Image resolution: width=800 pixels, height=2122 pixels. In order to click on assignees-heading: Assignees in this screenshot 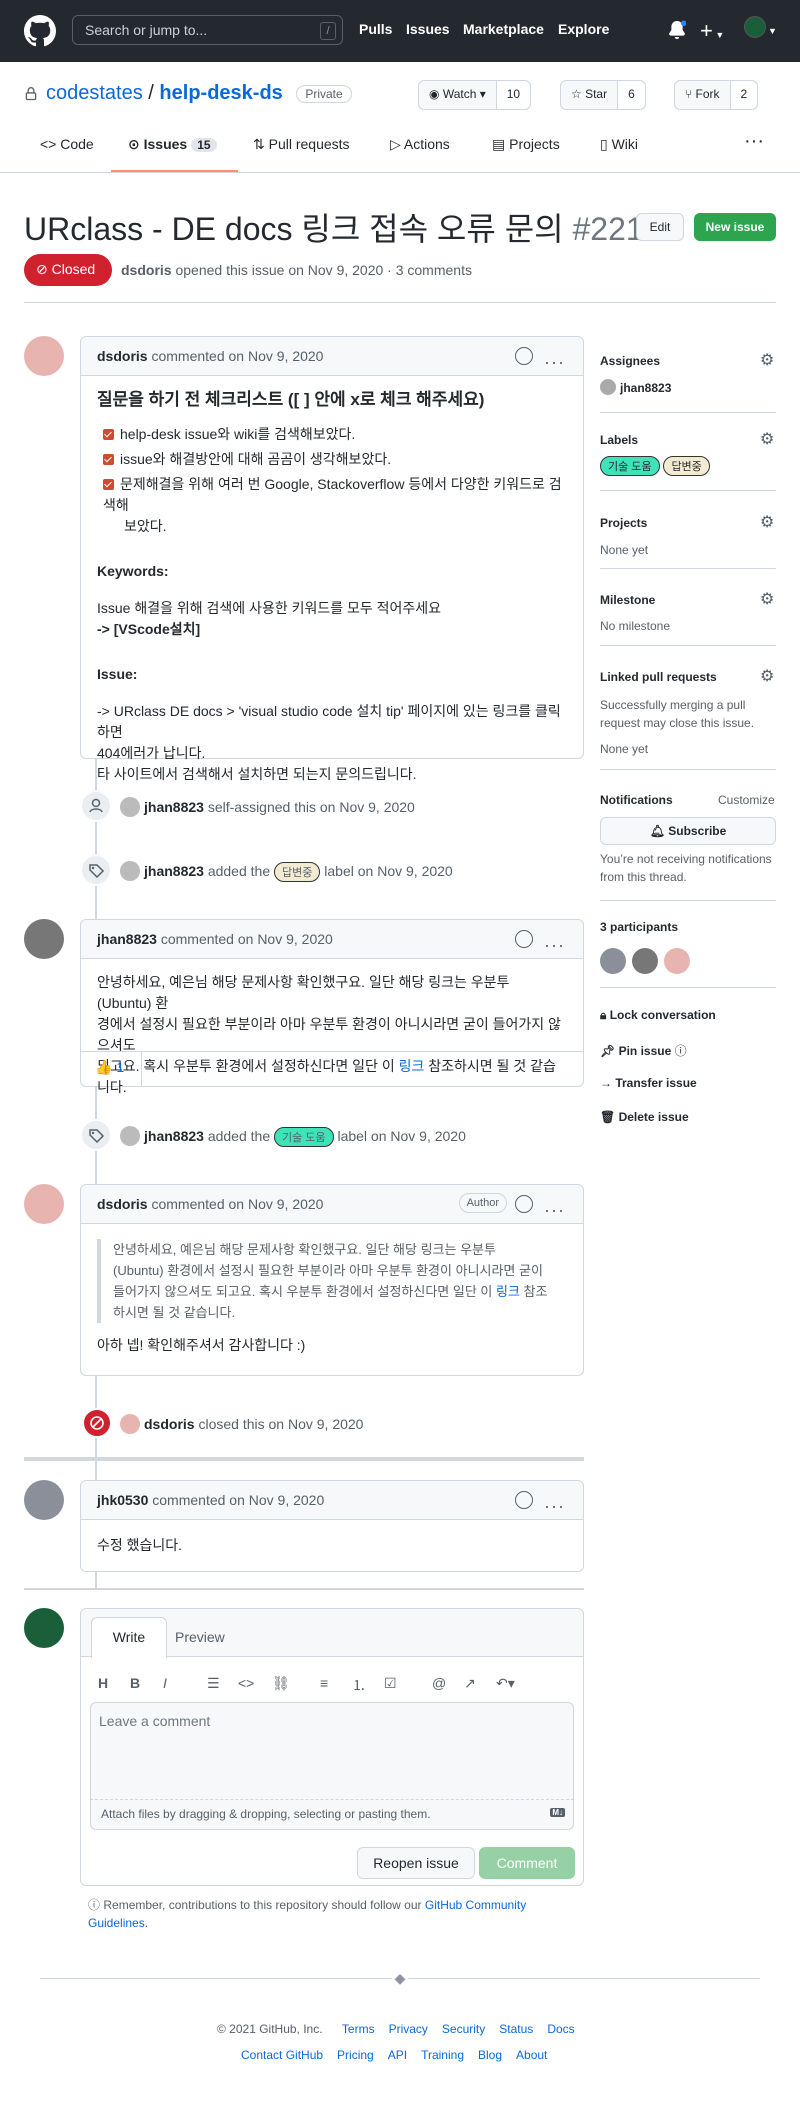, I will do `click(630, 361)`.